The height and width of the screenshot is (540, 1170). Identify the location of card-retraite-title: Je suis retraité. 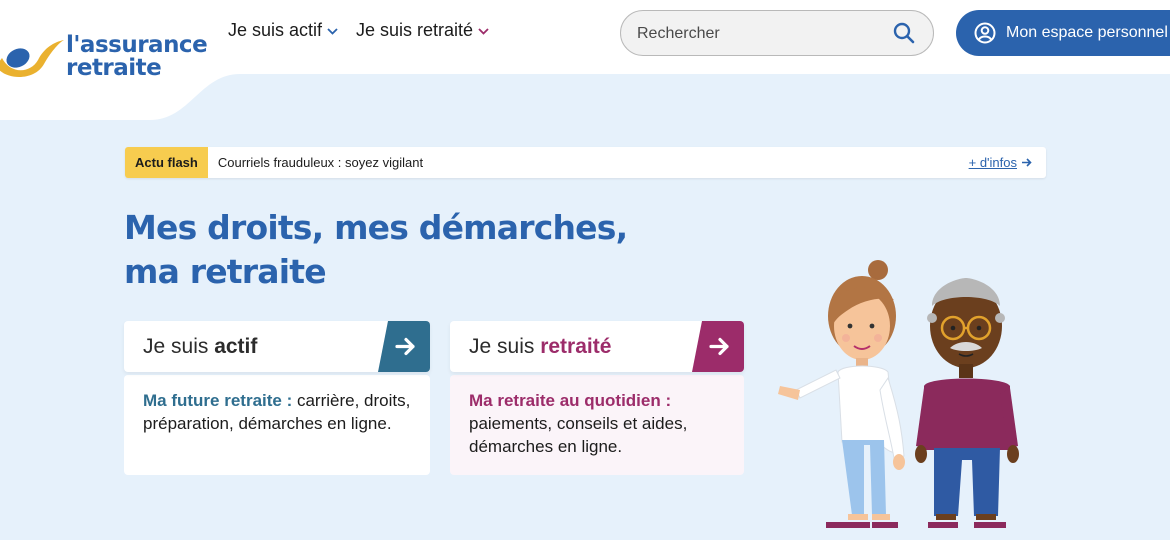
(540, 347).